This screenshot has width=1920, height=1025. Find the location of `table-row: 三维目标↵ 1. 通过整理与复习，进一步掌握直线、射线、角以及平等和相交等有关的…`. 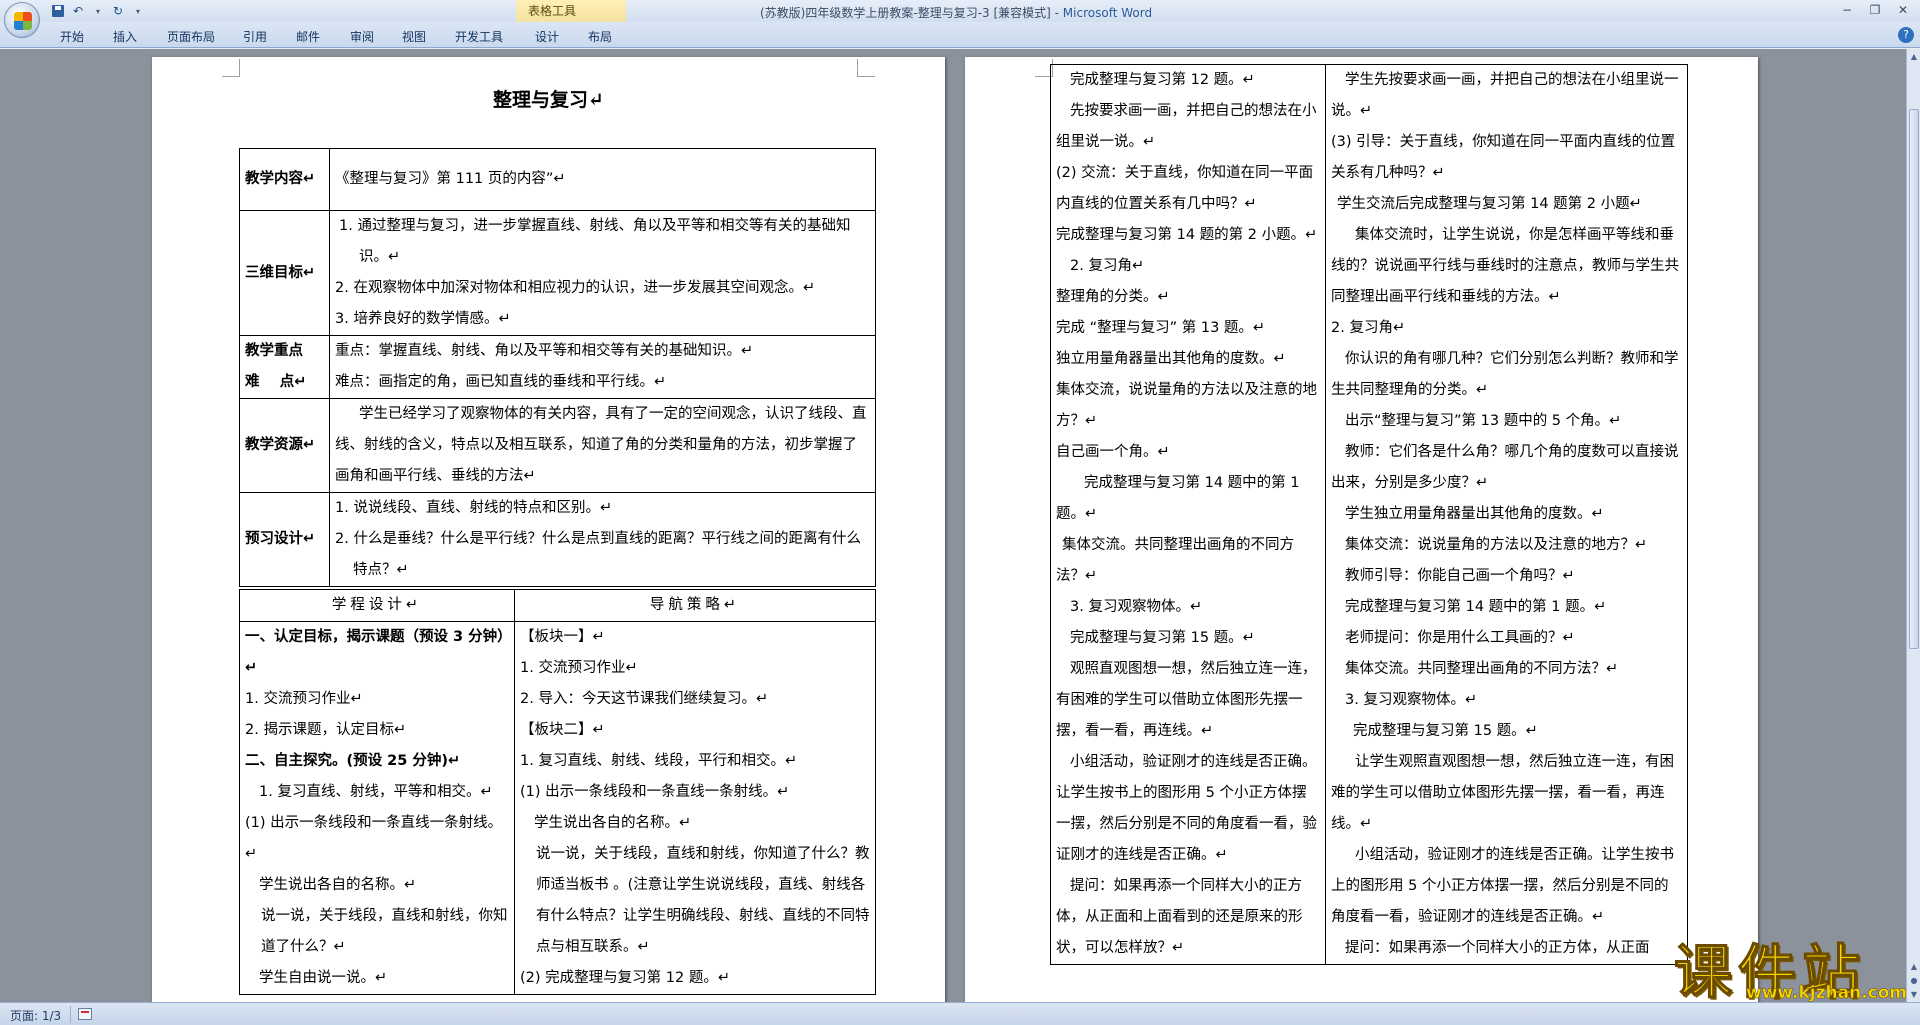

table-row: 三维目标↵ 1. 通过整理与复习，进一步掌握直线、射线、角以及平等和相交等有关的… is located at coordinates (557, 273).